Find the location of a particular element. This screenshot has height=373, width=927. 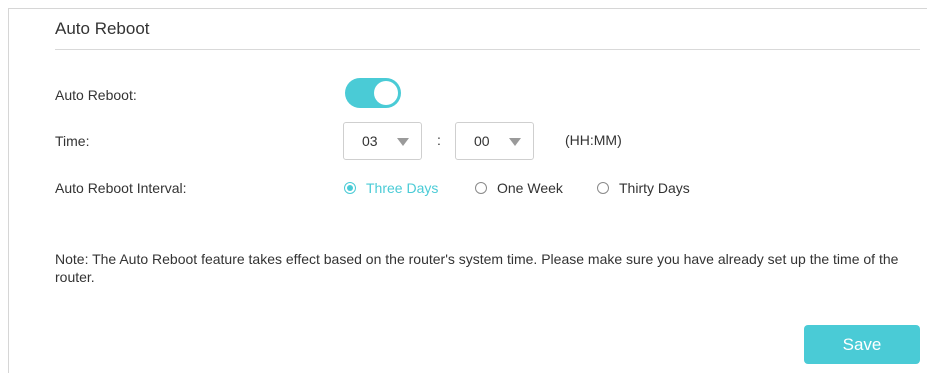

title-divider is located at coordinates (487, 49).